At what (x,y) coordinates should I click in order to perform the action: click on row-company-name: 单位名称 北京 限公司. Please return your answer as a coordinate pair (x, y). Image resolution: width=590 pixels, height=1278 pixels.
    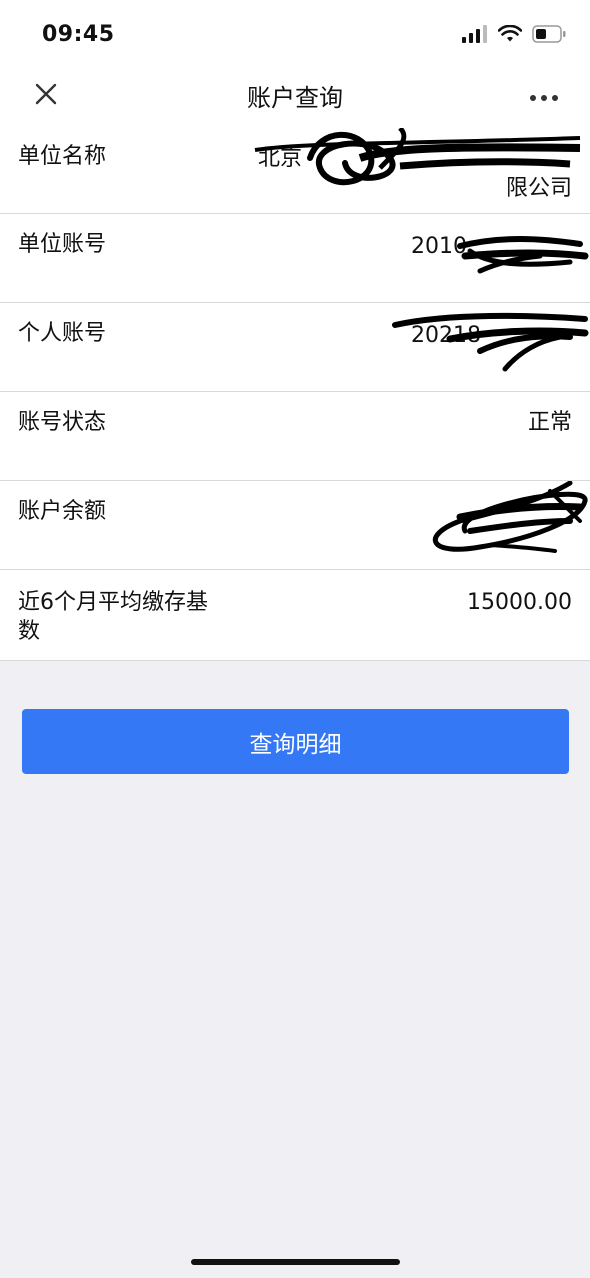
    Looking at the image, I should click on (295, 171).